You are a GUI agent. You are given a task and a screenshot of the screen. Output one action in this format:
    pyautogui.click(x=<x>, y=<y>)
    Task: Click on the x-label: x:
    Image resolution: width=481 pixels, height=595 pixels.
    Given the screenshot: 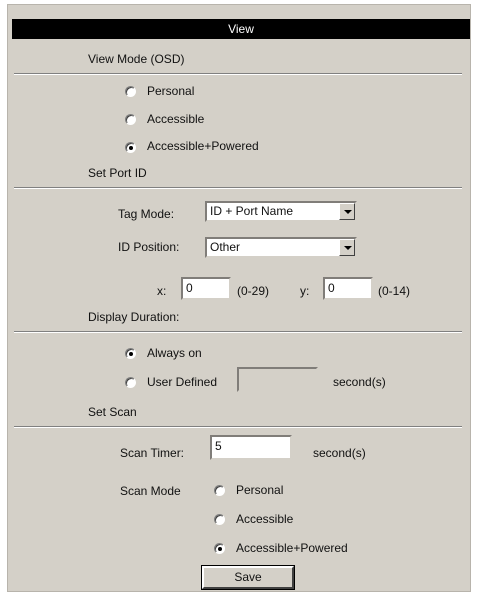 What is the action you would take?
    pyautogui.click(x=162, y=291)
    